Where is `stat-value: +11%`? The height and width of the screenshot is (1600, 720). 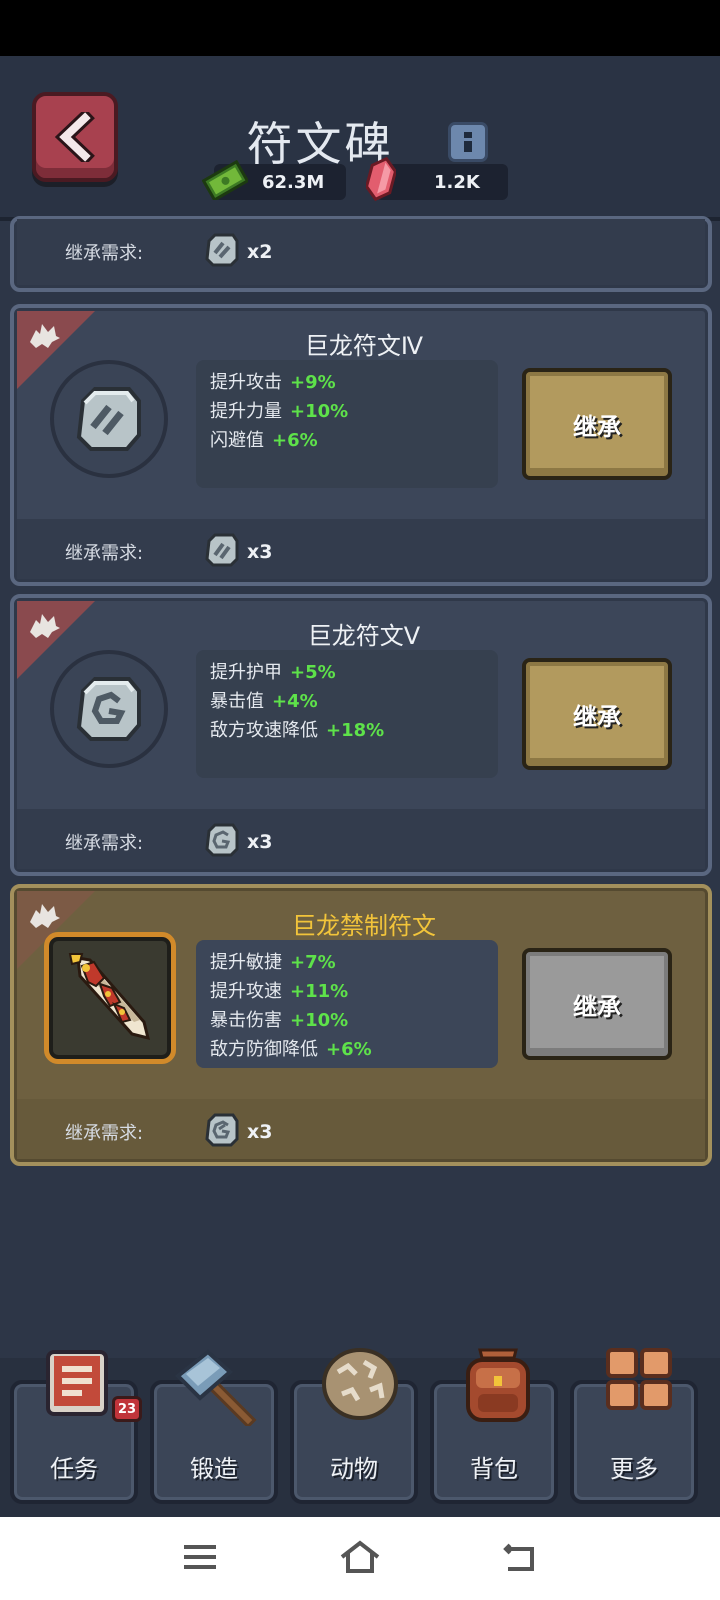 stat-value: +11% is located at coordinates (319, 991).